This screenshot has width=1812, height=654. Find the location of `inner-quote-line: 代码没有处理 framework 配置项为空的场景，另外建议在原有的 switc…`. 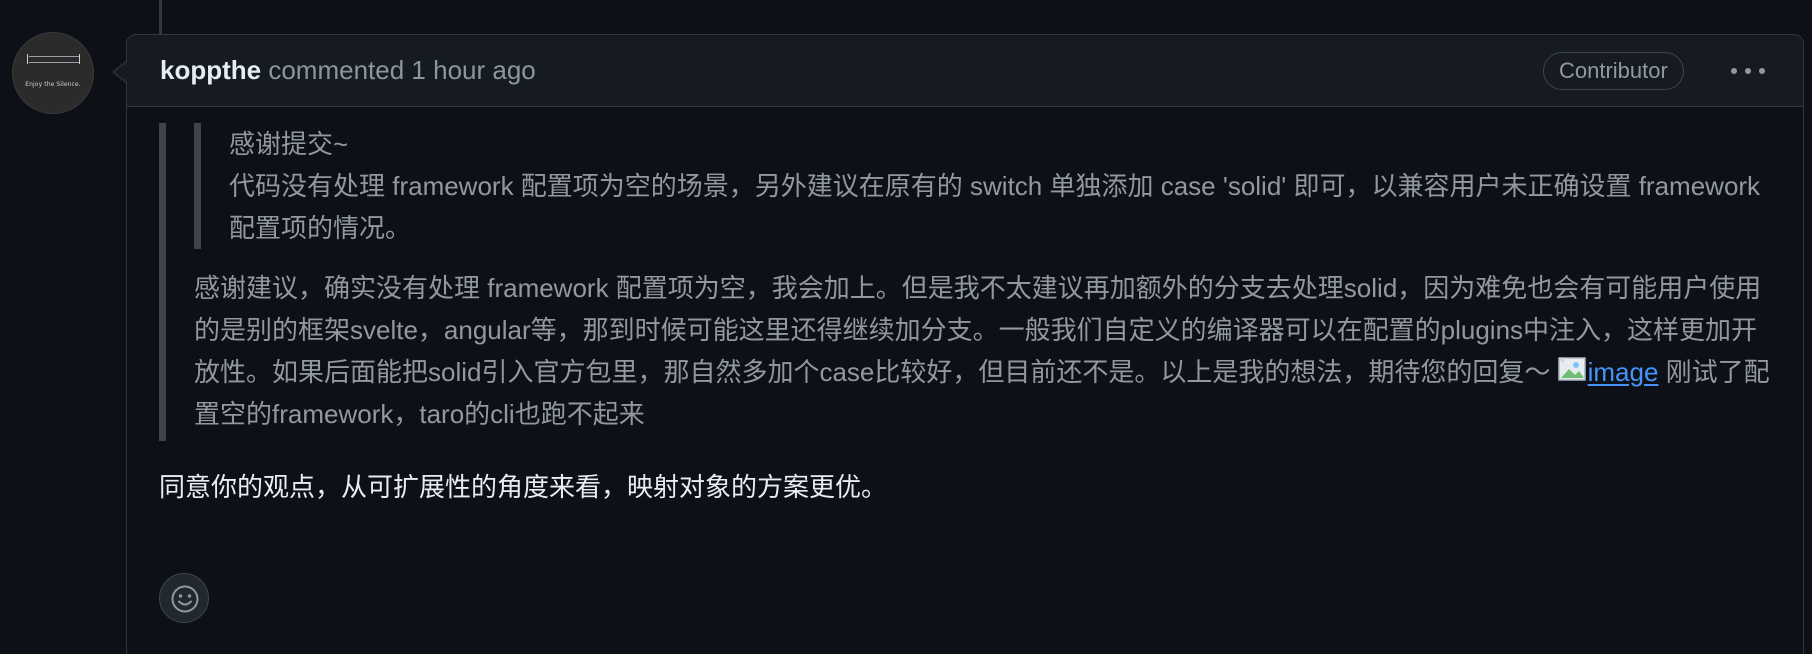

inner-quote-line: 代码没有处理 framework 配置项为空的场景，另外建议在原有的 switc… is located at coordinates (995, 207).